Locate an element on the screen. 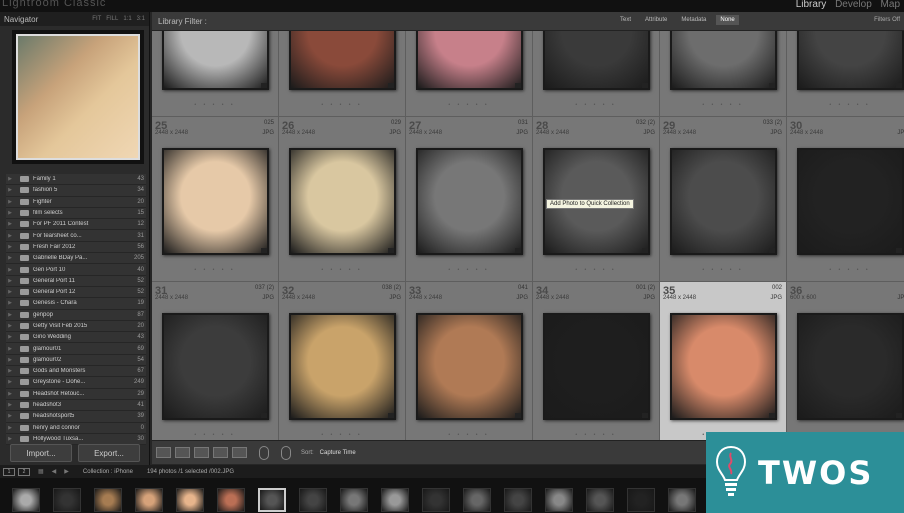 The width and height of the screenshot is (904, 513). filters-off-toggle: Filters Off is located at coordinates (887, 20).